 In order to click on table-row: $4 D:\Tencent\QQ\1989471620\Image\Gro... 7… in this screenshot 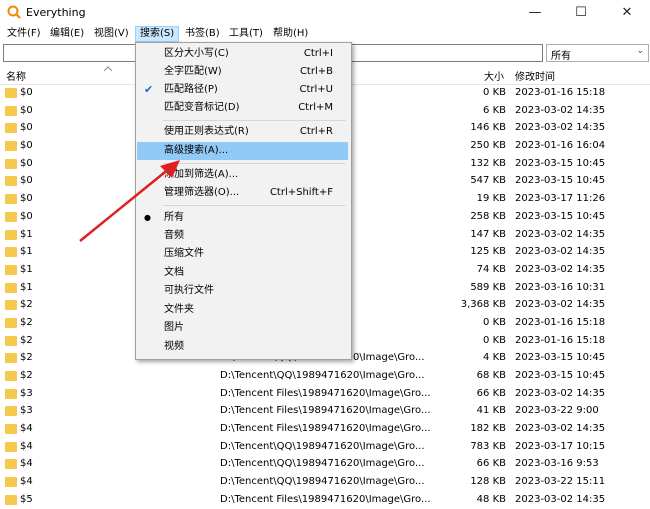, I will do `click(325, 447)`.